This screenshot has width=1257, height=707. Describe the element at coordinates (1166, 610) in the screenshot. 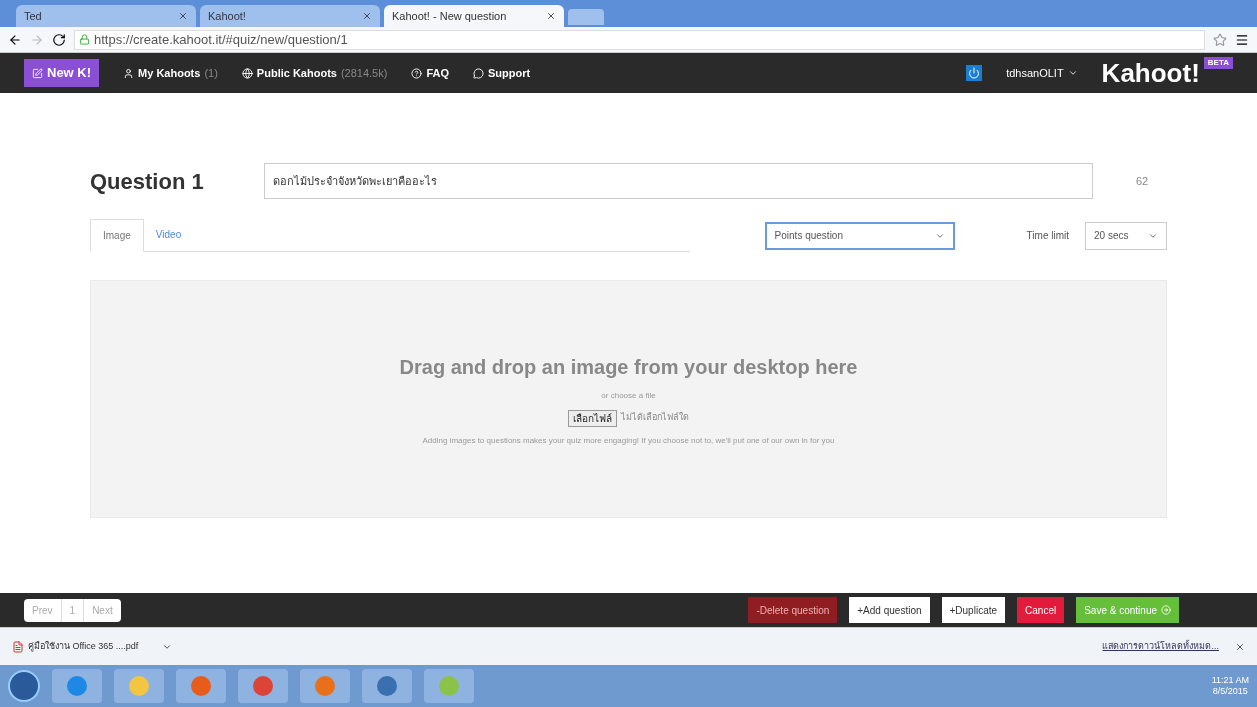

I see `arrow-circle-icon` at that location.